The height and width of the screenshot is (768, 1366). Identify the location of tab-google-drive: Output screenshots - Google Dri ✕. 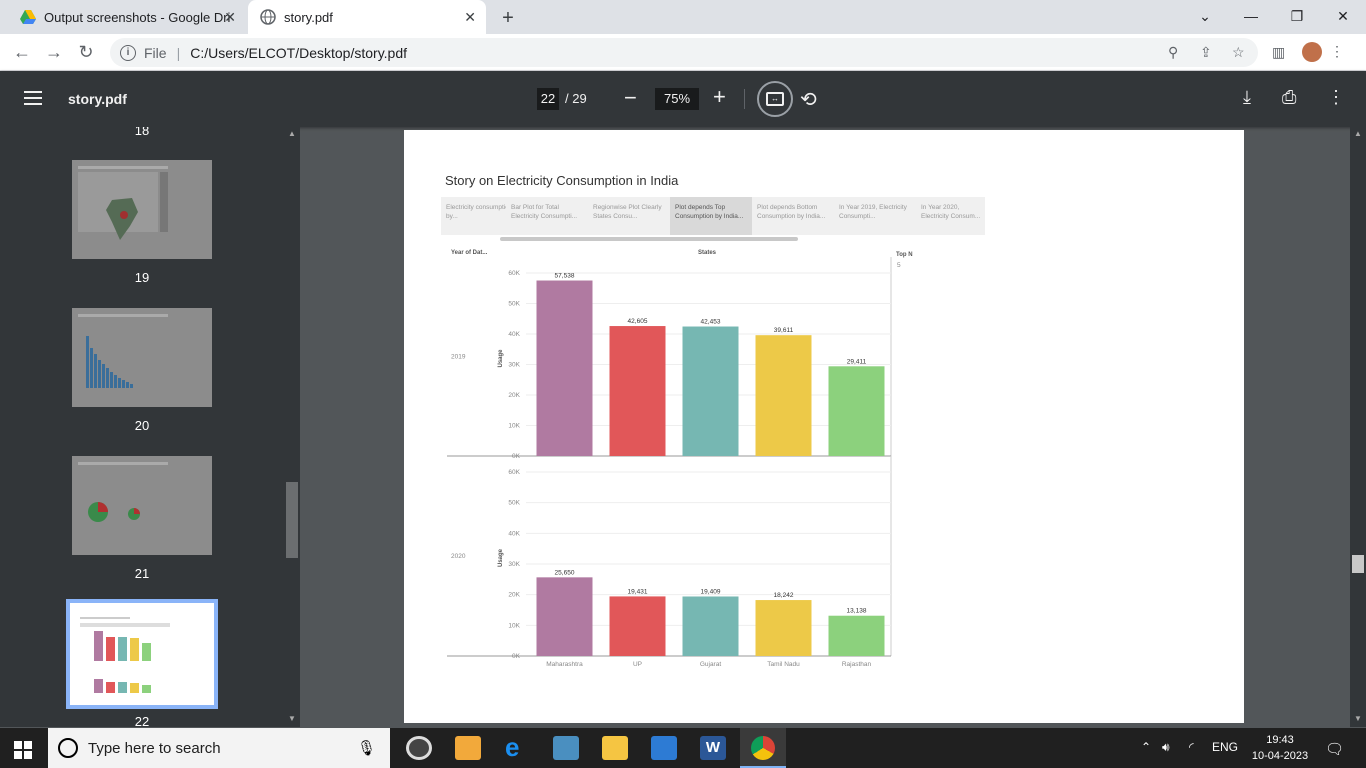
(127, 17).